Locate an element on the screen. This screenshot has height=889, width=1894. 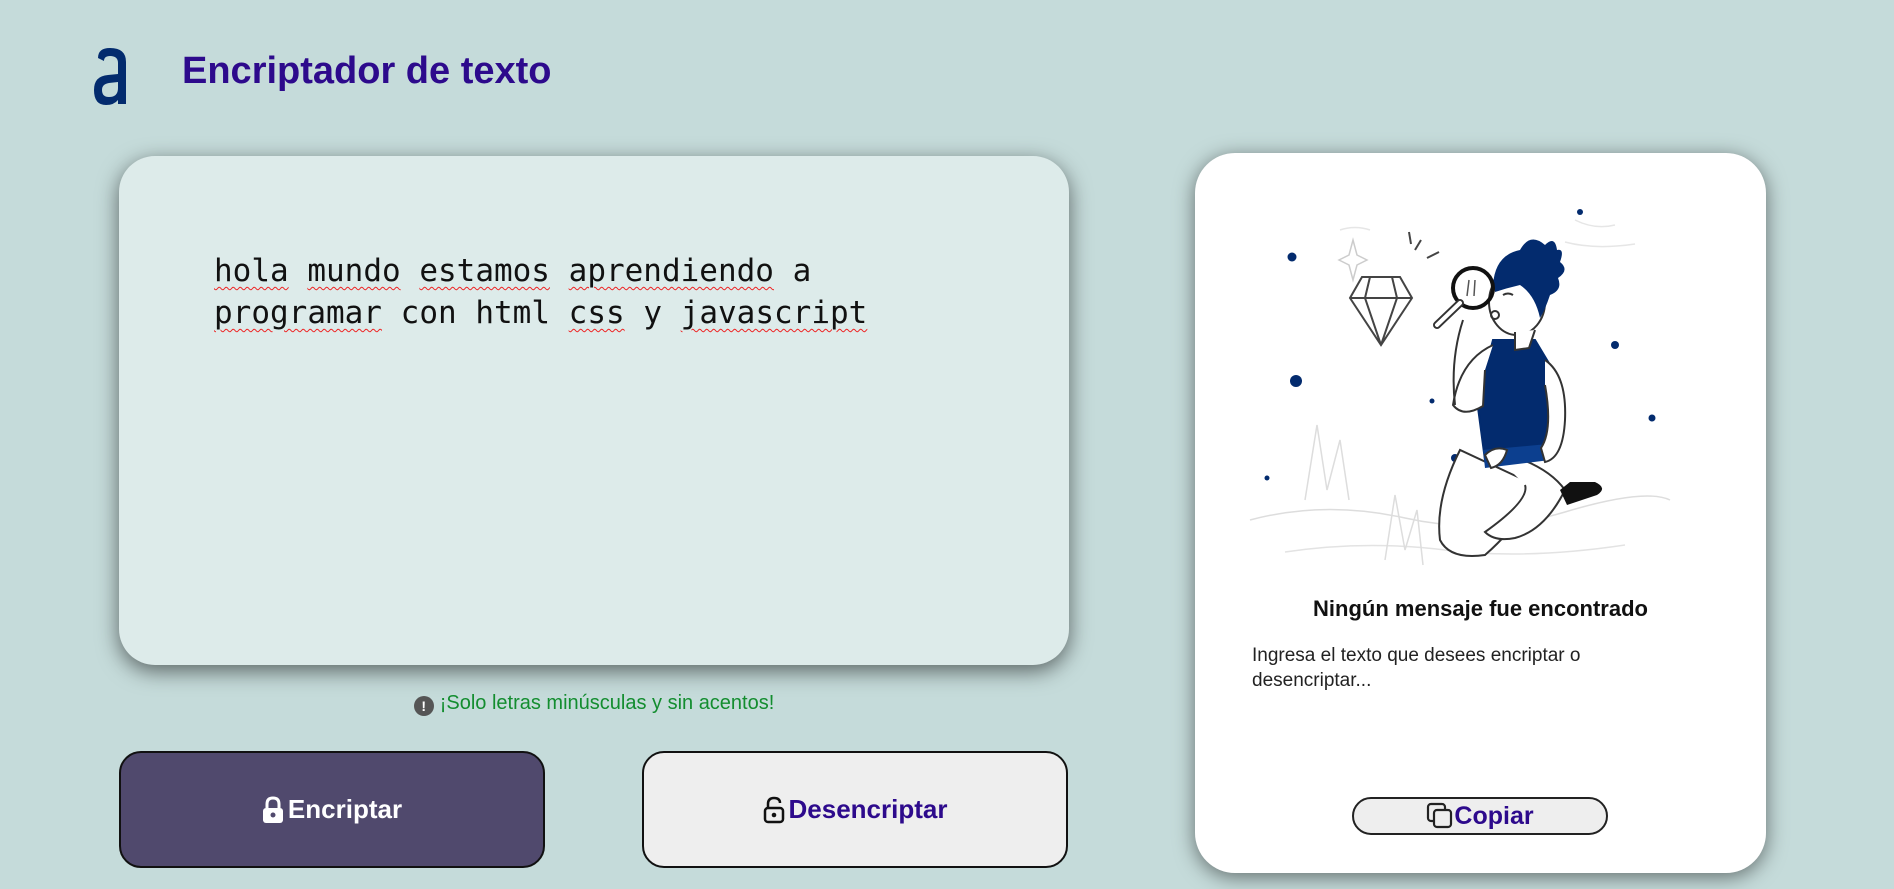
unlock-icon is located at coordinates (773, 809).